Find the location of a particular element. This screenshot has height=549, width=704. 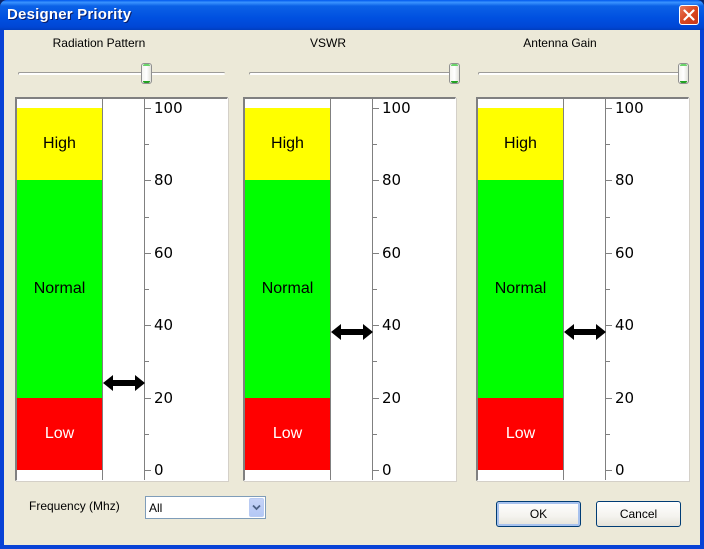

close-button is located at coordinates (689, 15).